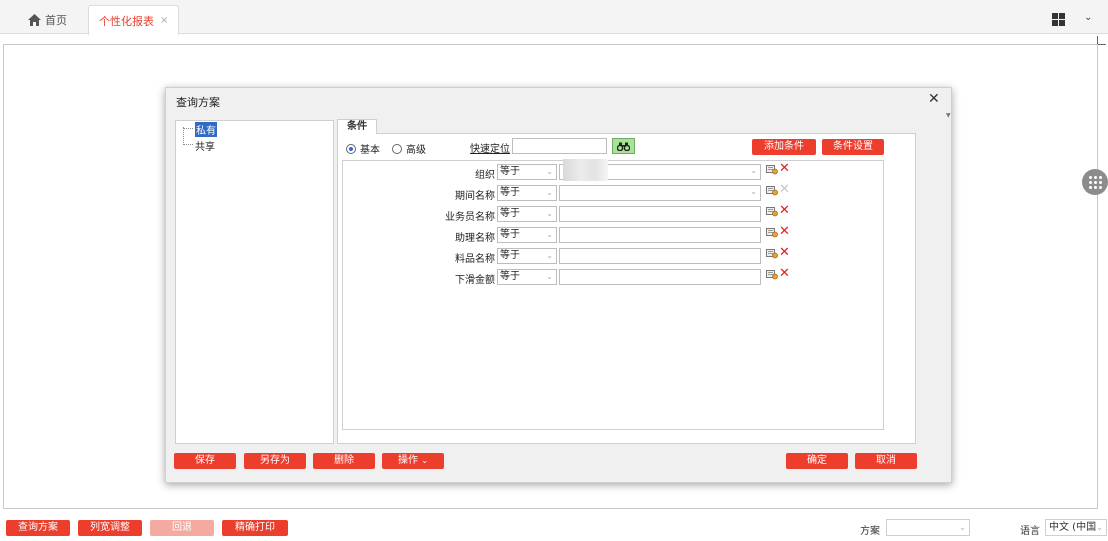  What do you see at coordinates (205, 461) in the screenshot?
I see `save-button: 保存` at bounding box center [205, 461].